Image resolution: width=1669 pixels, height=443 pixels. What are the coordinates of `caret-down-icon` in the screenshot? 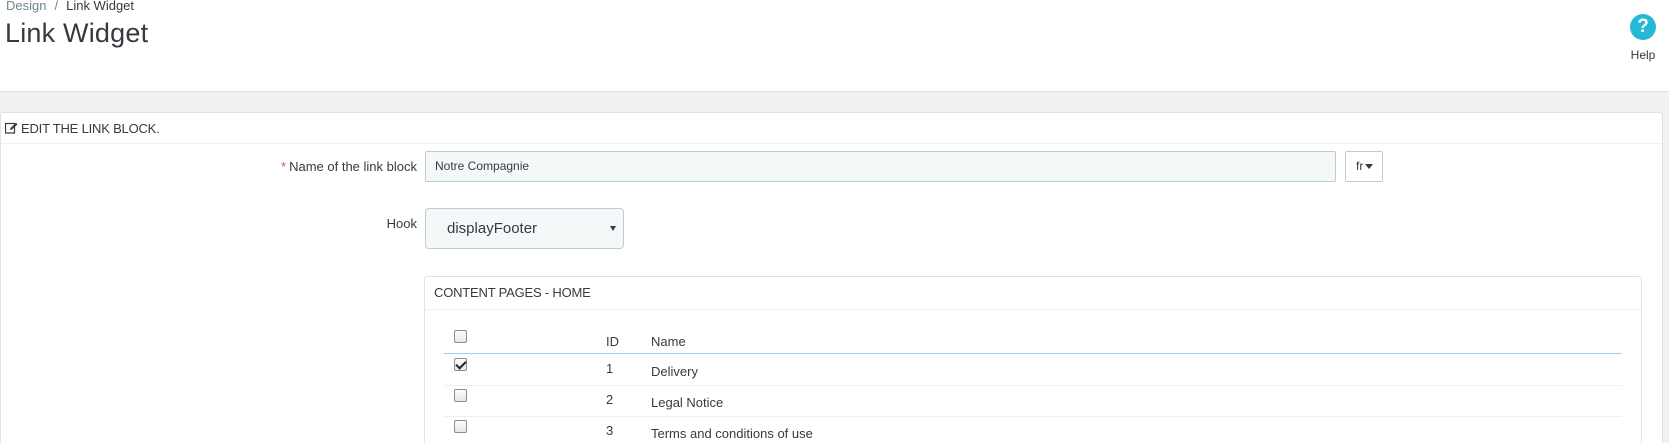 It's located at (1369, 166).